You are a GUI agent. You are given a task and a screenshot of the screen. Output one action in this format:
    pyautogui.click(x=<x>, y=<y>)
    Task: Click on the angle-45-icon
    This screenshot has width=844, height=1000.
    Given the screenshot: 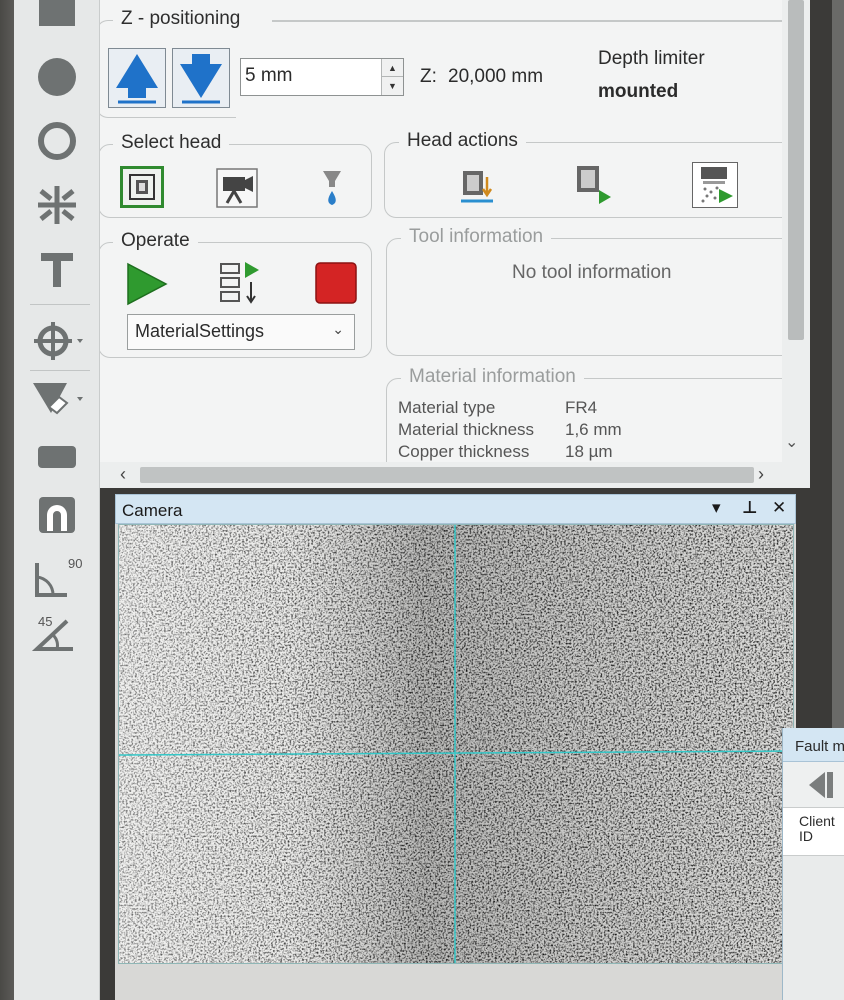 What is the action you would take?
    pyautogui.click(x=52, y=635)
    